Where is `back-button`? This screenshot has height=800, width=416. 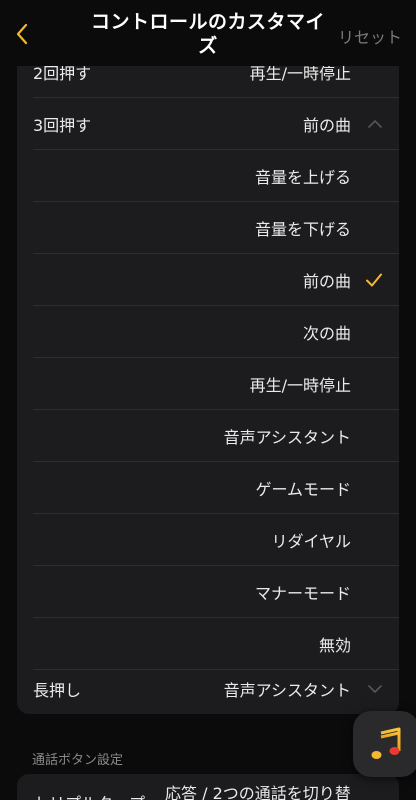 back-button is located at coordinates (22, 34).